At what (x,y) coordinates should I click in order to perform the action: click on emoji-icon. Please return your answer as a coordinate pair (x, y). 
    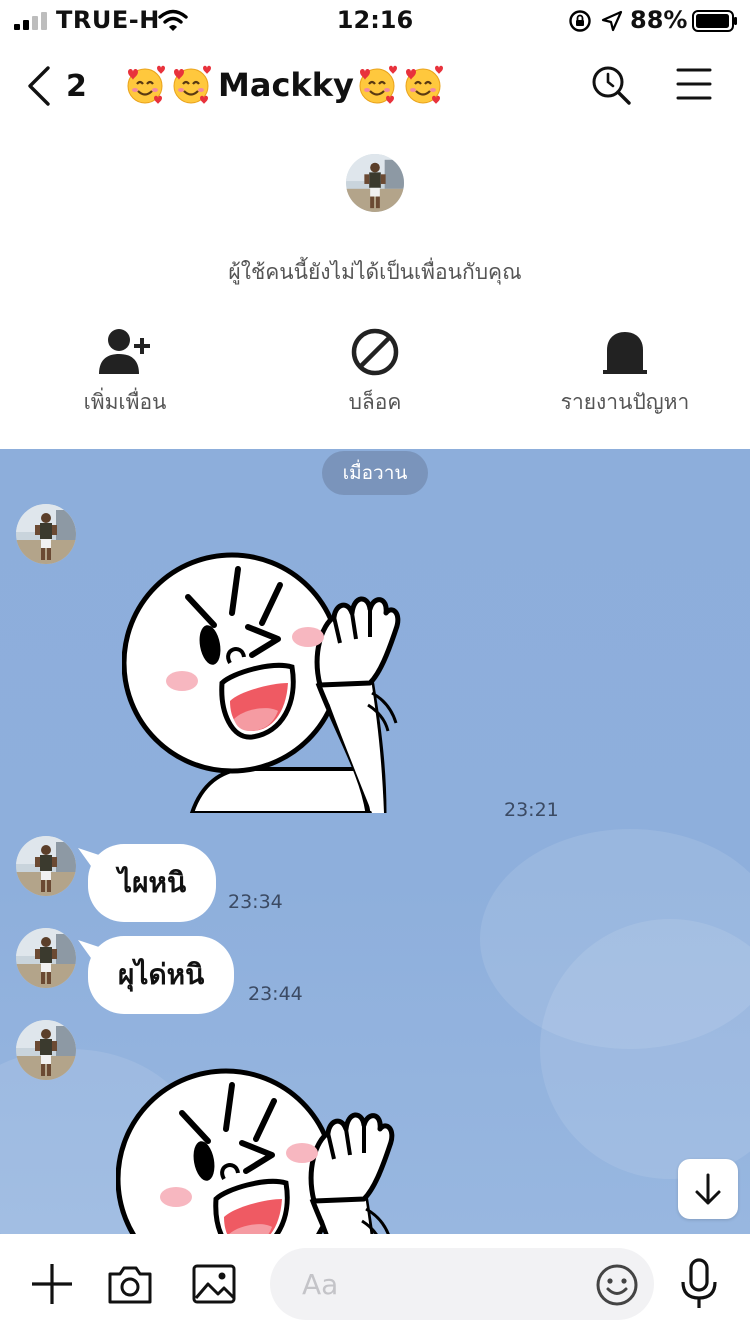
    Looking at the image, I should click on (617, 1285).